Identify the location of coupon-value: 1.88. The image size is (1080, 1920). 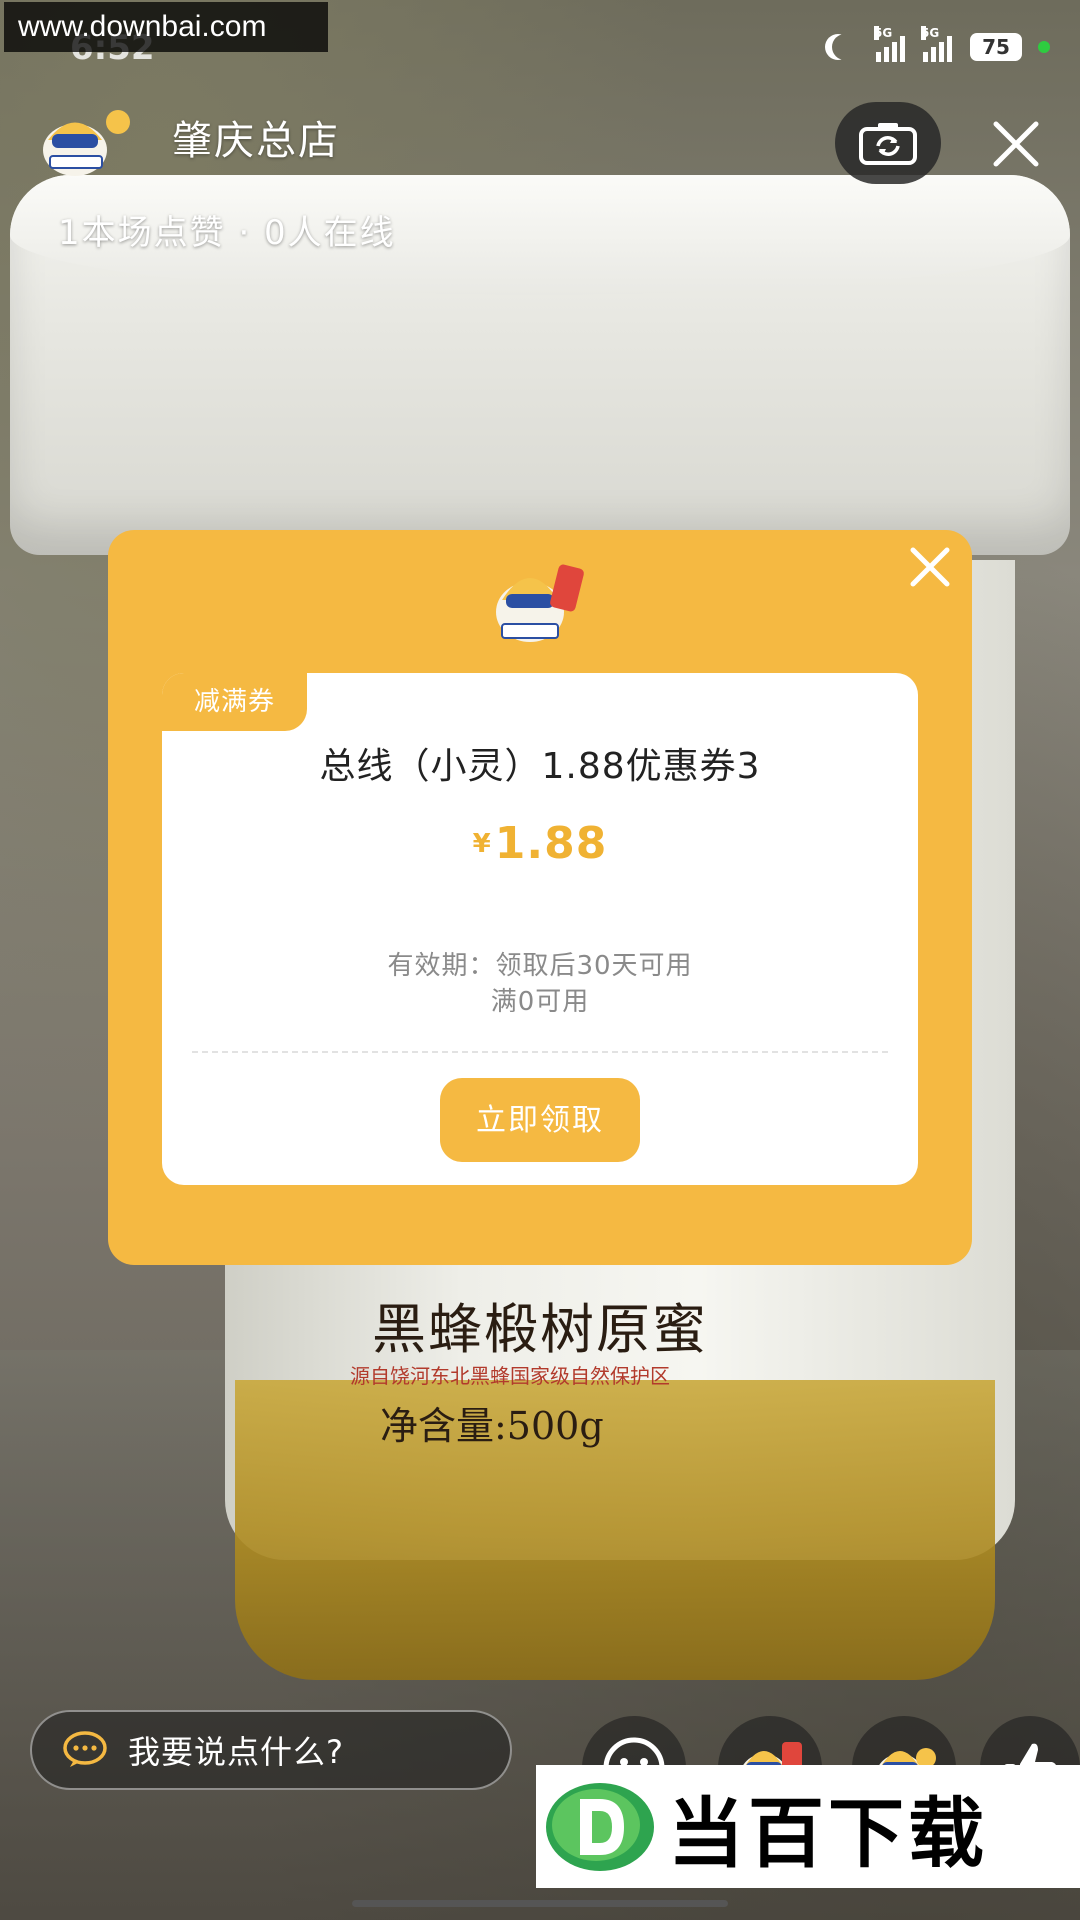
(551, 843).